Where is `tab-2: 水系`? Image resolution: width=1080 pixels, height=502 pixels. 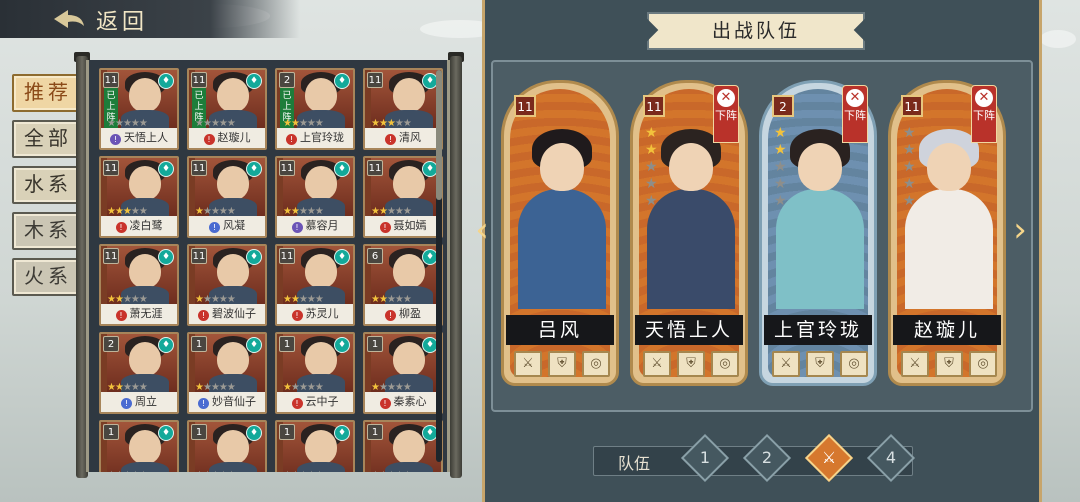
tab-2: 水系 is located at coordinates (48, 185).